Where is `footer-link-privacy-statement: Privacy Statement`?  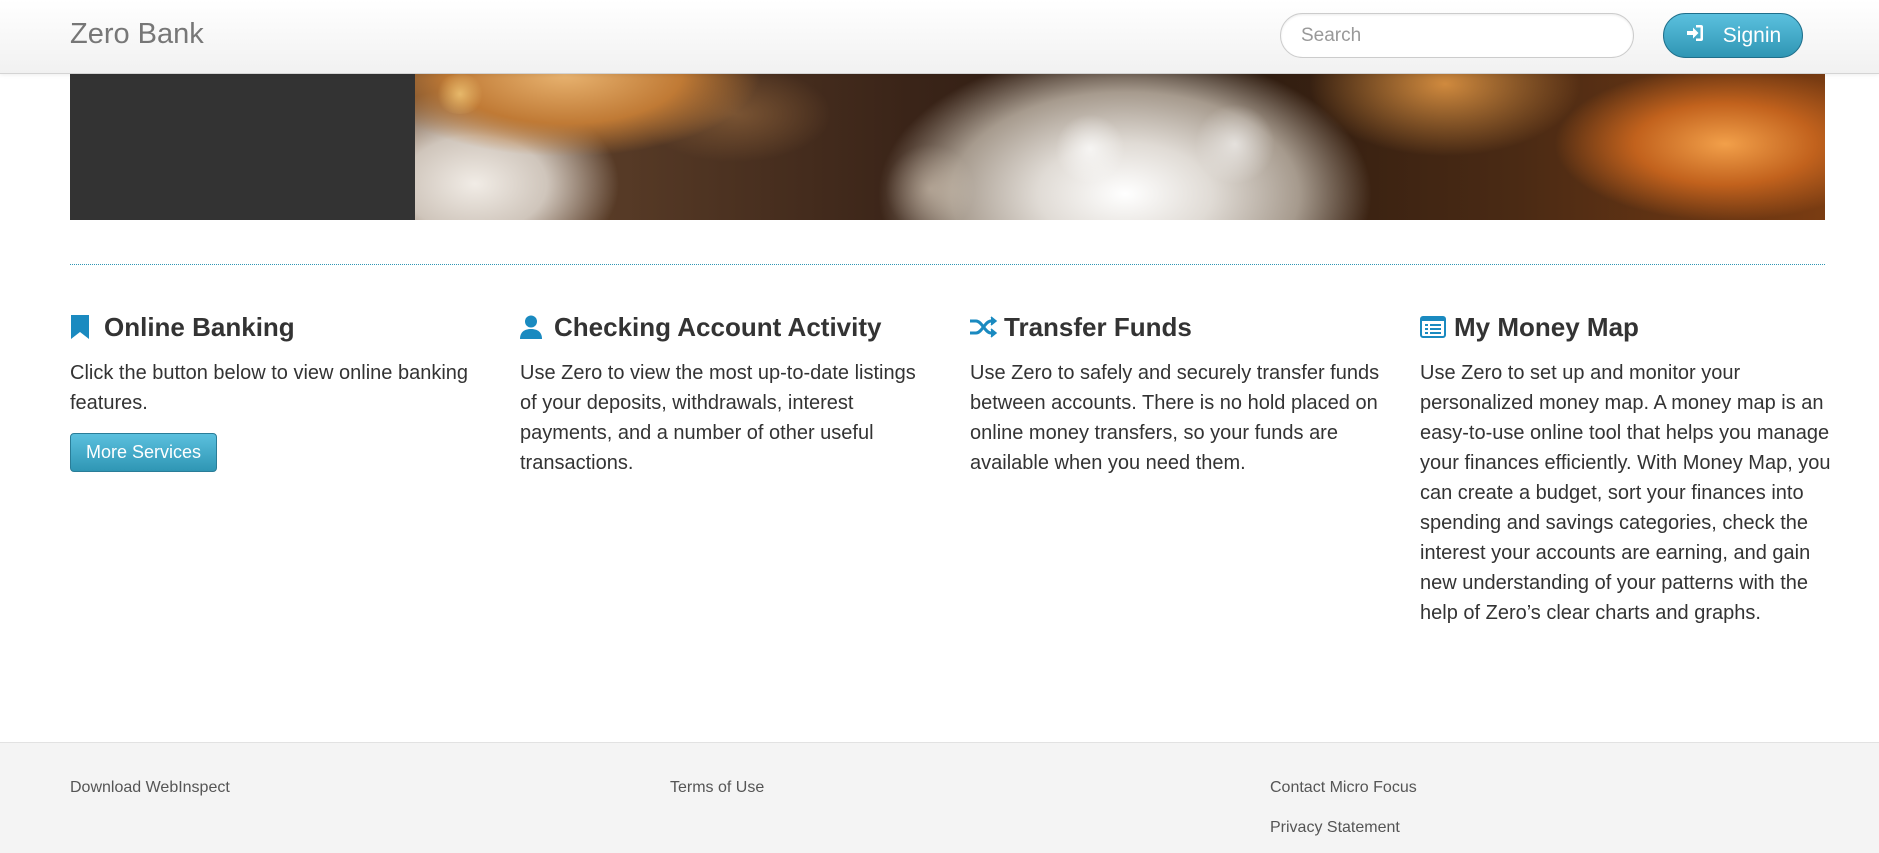 footer-link-privacy-statement: Privacy Statement is located at coordinates (1335, 828).